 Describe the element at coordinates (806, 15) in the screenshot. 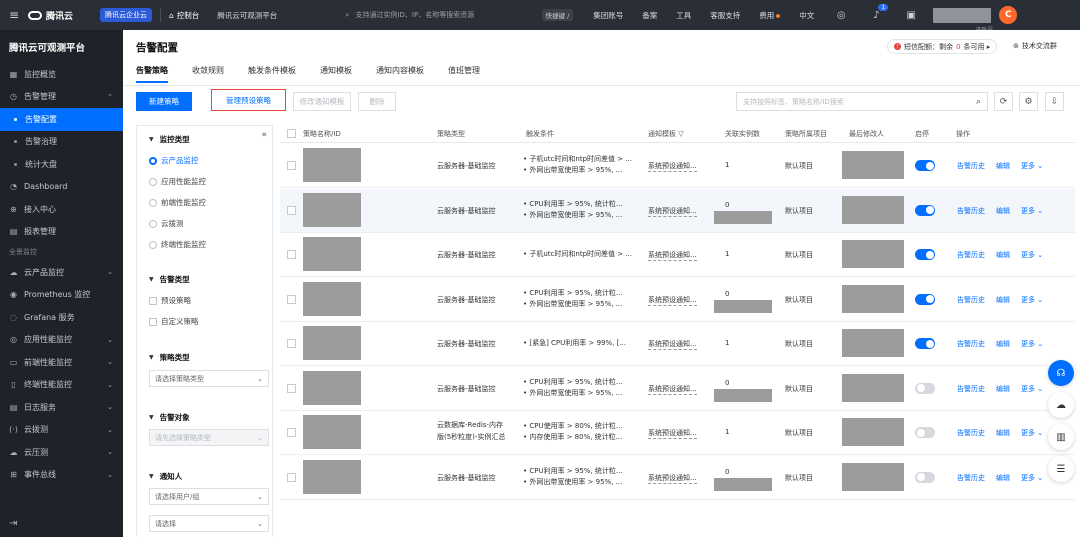

I see `link-language: 中文` at that location.